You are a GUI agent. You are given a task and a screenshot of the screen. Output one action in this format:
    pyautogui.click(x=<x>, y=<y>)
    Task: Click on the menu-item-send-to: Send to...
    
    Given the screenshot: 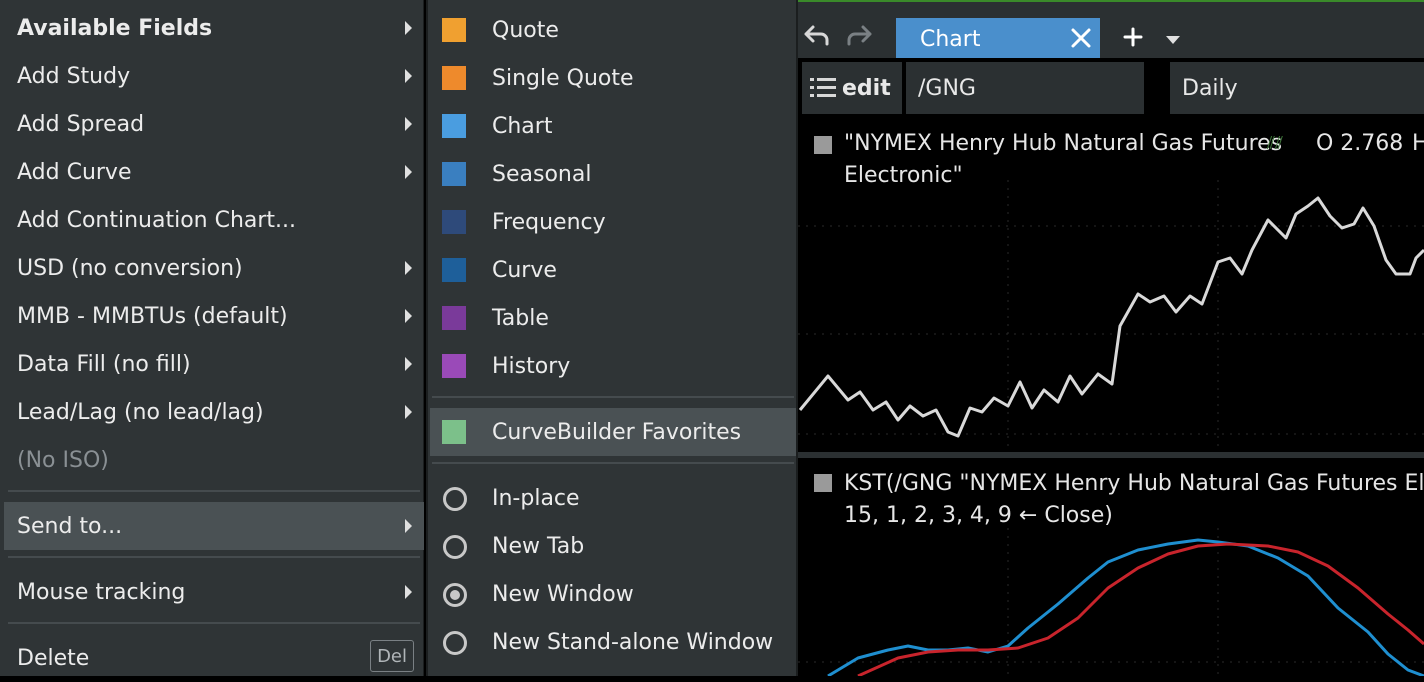 What is the action you would take?
    pyautogui.click(x=214, y=526)
    